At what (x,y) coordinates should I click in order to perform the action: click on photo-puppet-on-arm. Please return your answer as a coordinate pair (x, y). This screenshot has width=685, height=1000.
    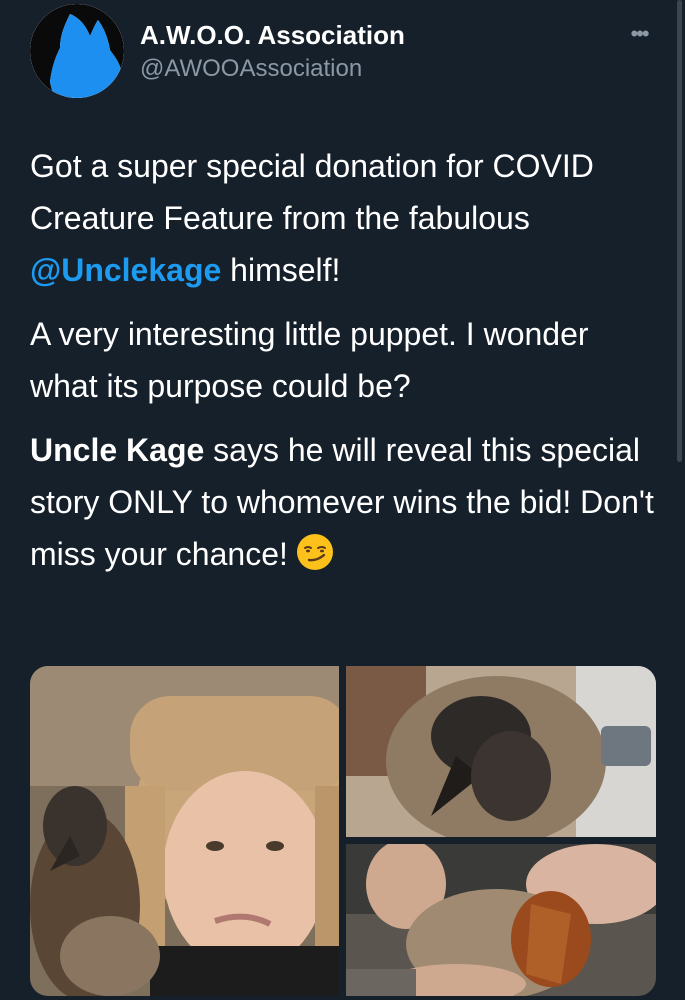
    Looking at the image, I should click on (501, 920).